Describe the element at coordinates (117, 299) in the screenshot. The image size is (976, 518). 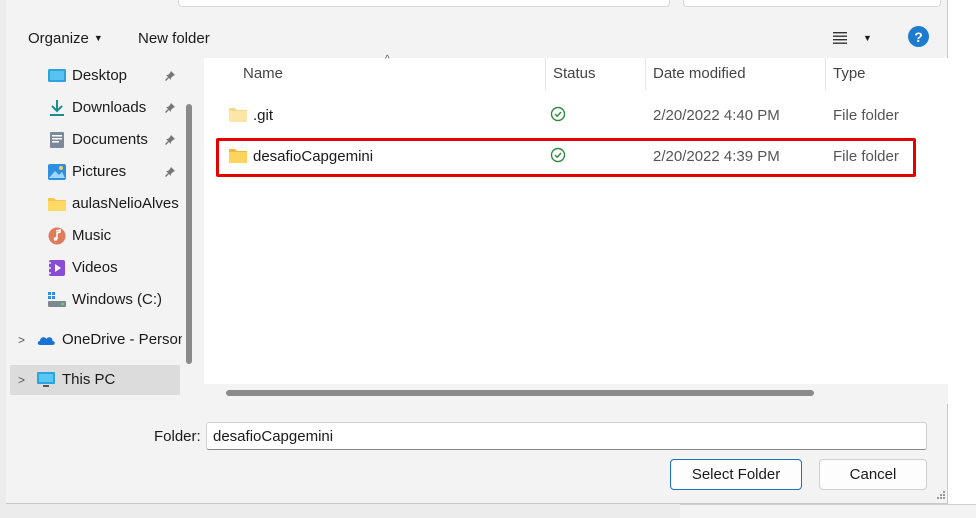
I see `nav-label: Windows (C:)` at that location.